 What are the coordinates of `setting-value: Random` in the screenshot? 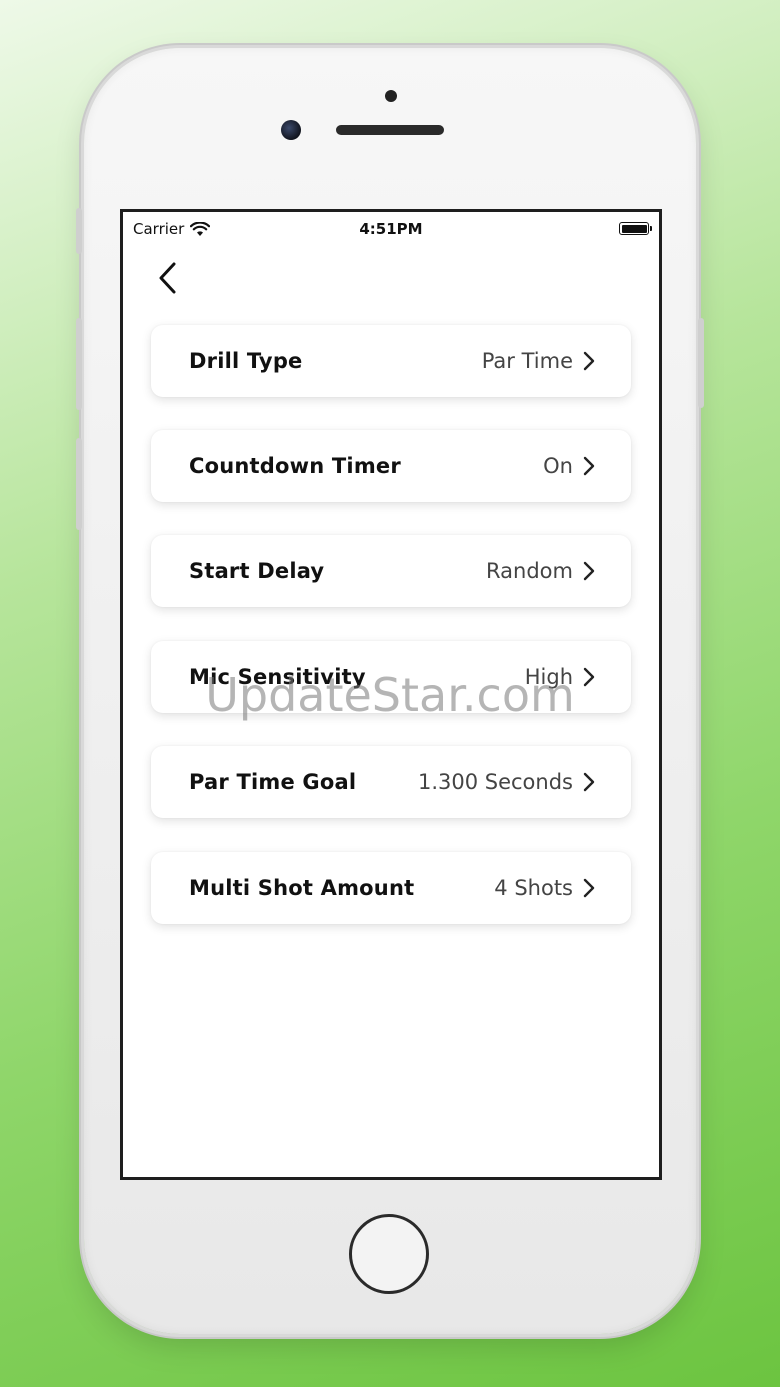 It's located at (529, 571).